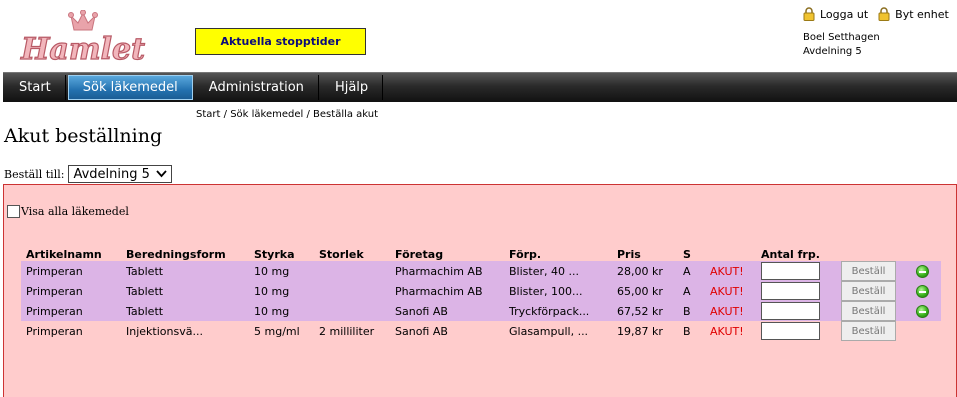 The width and height of the screenshot is (957, 397). I want to click on logout-link: Logga ut, so click(835, 14).